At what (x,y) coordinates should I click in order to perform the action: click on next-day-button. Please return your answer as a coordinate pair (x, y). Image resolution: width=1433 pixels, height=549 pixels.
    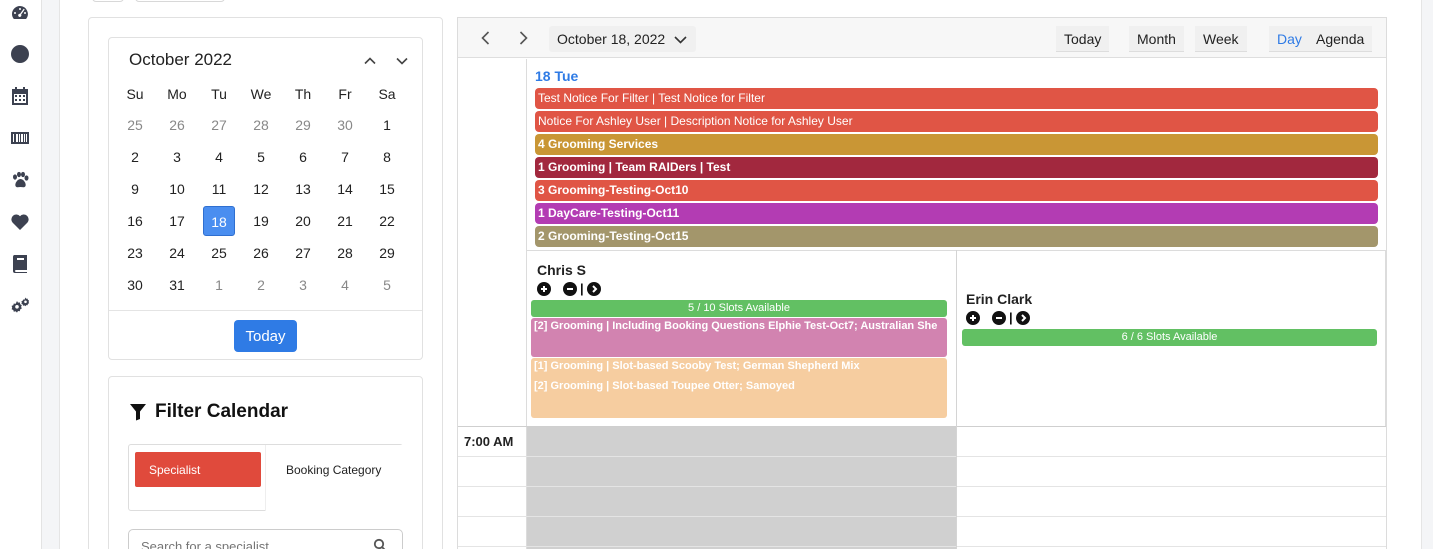
    Looking at the image, I should click on (523, 38).